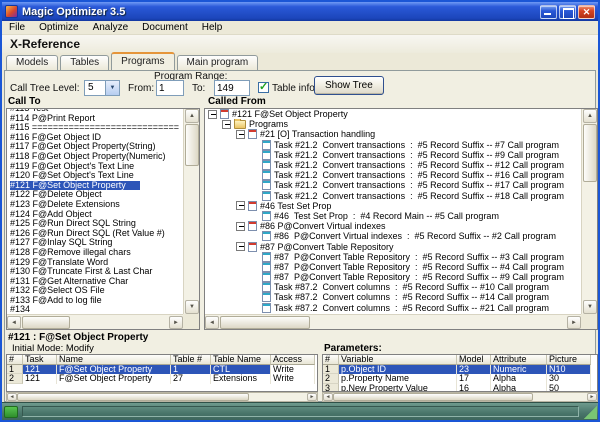  I want to click on parameters-table-hscrollbar, so click(460, 397).